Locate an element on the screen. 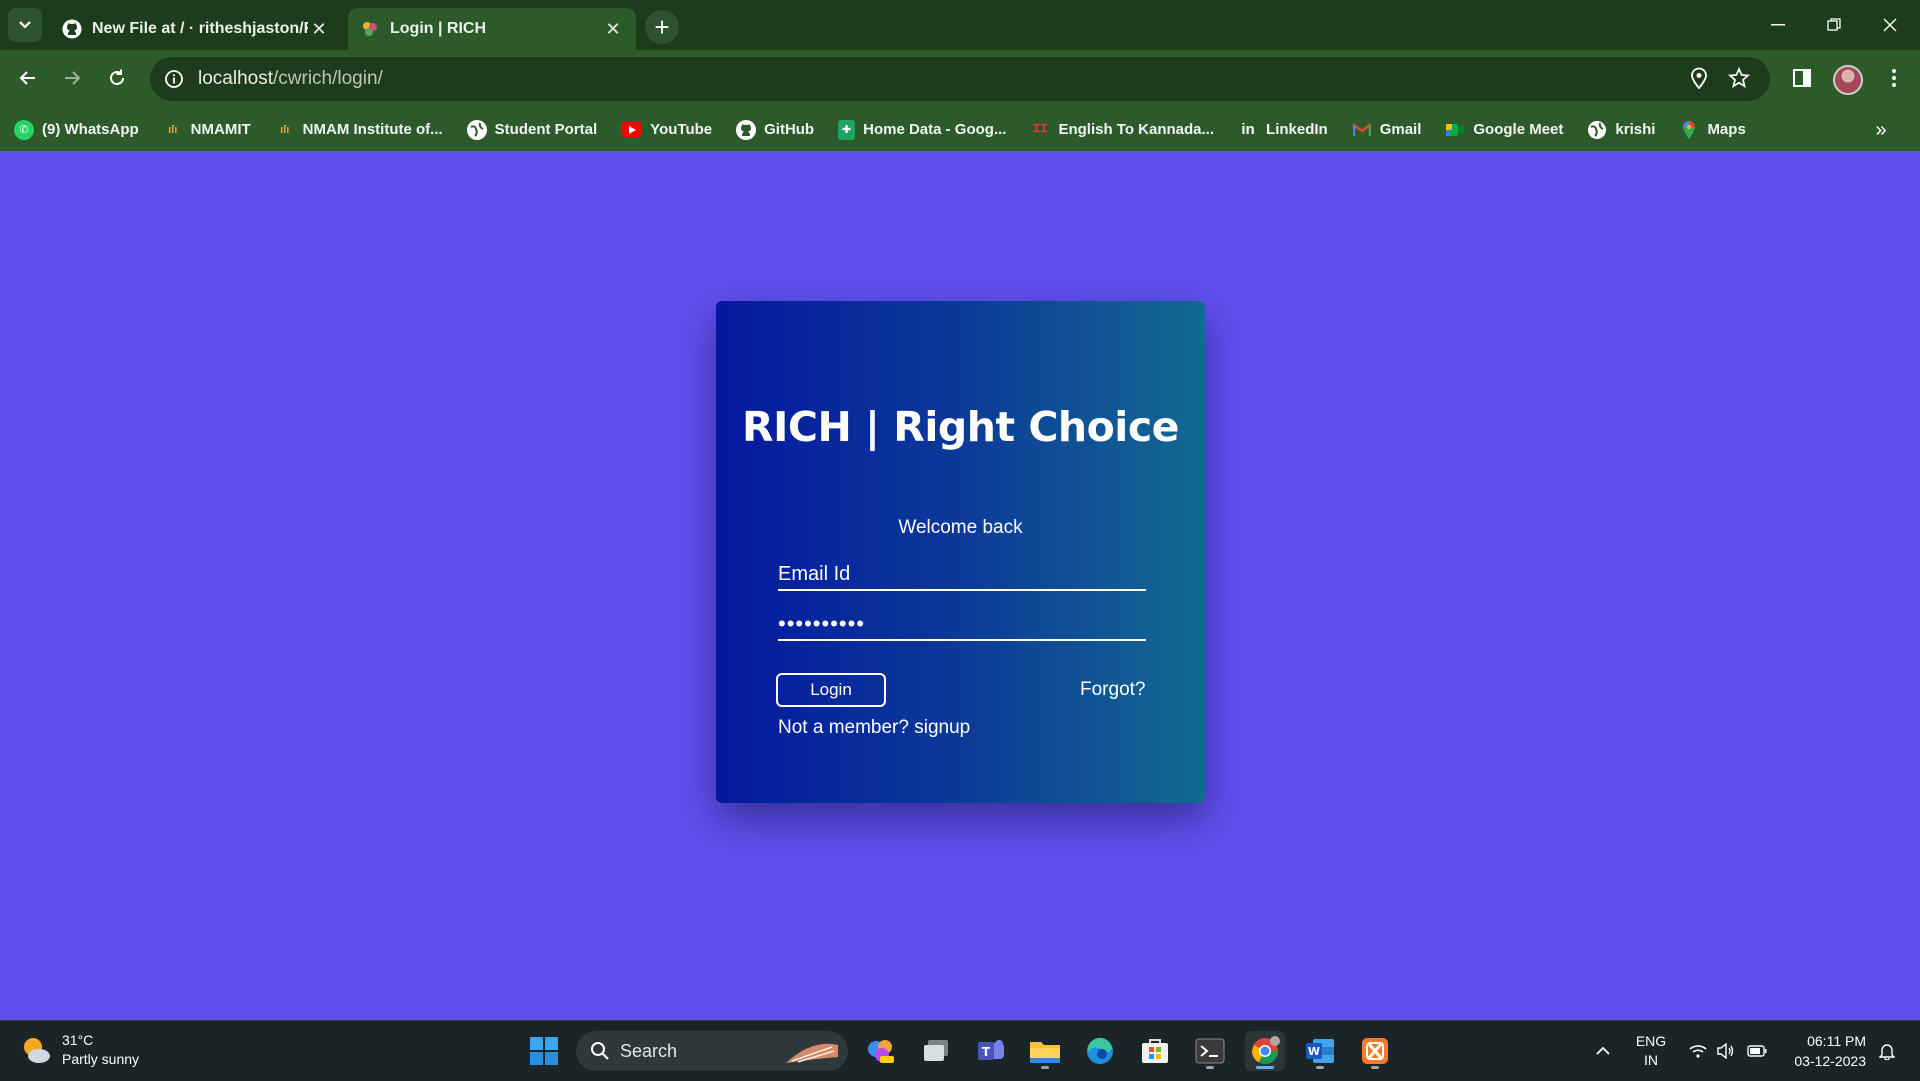 The height and width of the screenshot is (1081, 1920). notification-bell-icon is located at coordinates (1887, 1051).